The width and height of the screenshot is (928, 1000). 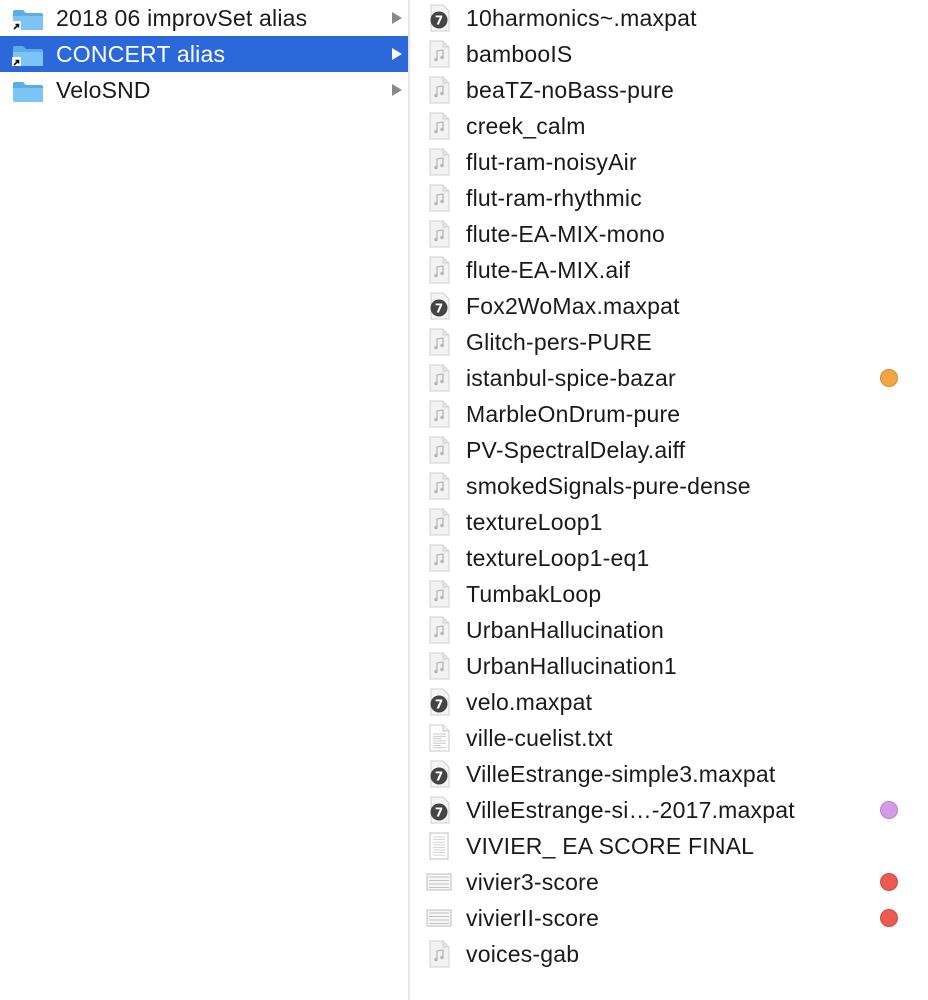 I want to click on text-file-icon, so click(x=439, y=738).